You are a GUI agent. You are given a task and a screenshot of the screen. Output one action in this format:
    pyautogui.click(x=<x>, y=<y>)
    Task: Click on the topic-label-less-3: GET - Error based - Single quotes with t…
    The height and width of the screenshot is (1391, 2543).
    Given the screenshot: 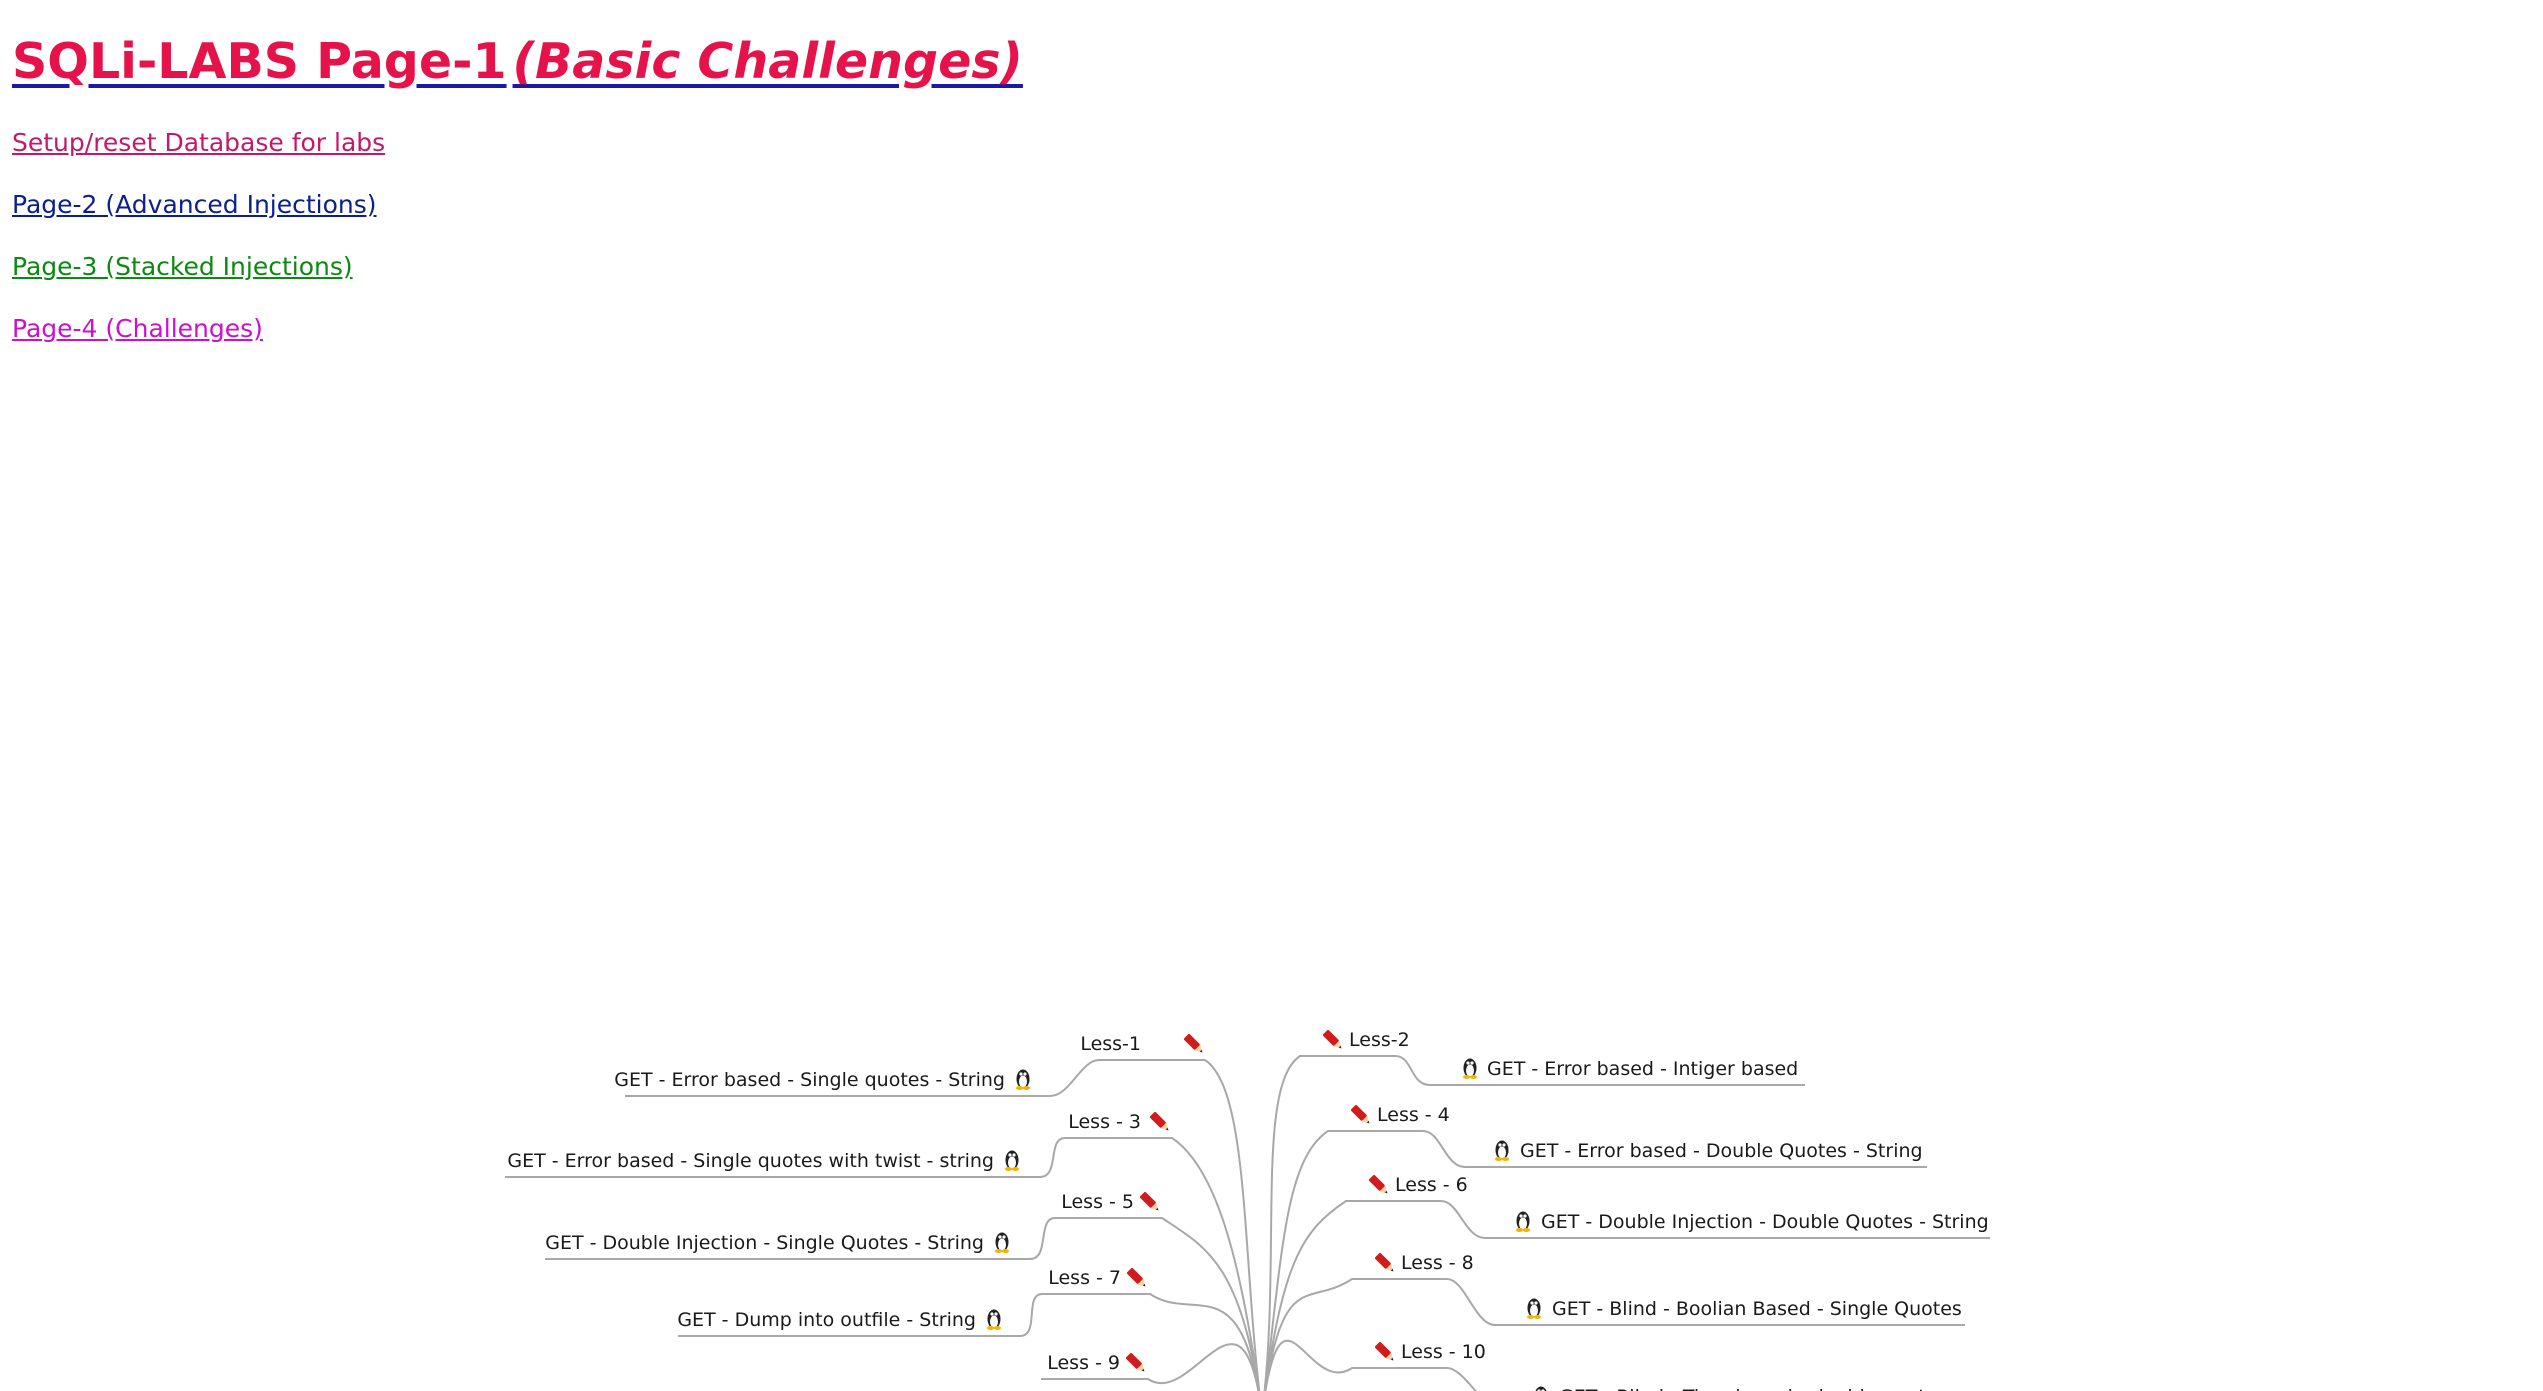 What is the action you would take?
    pyautogui.click(x=750, y=1161)
    